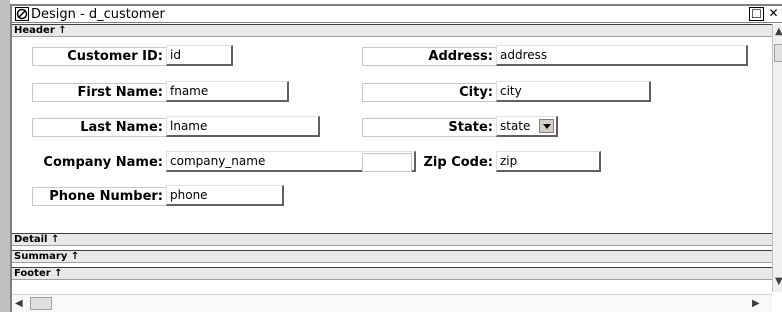 This screenshot has height=312, width=782. Describe the element at coordinates (19, 303) in the screenshot. I see `chevron-left-icon: ◀` at that location.